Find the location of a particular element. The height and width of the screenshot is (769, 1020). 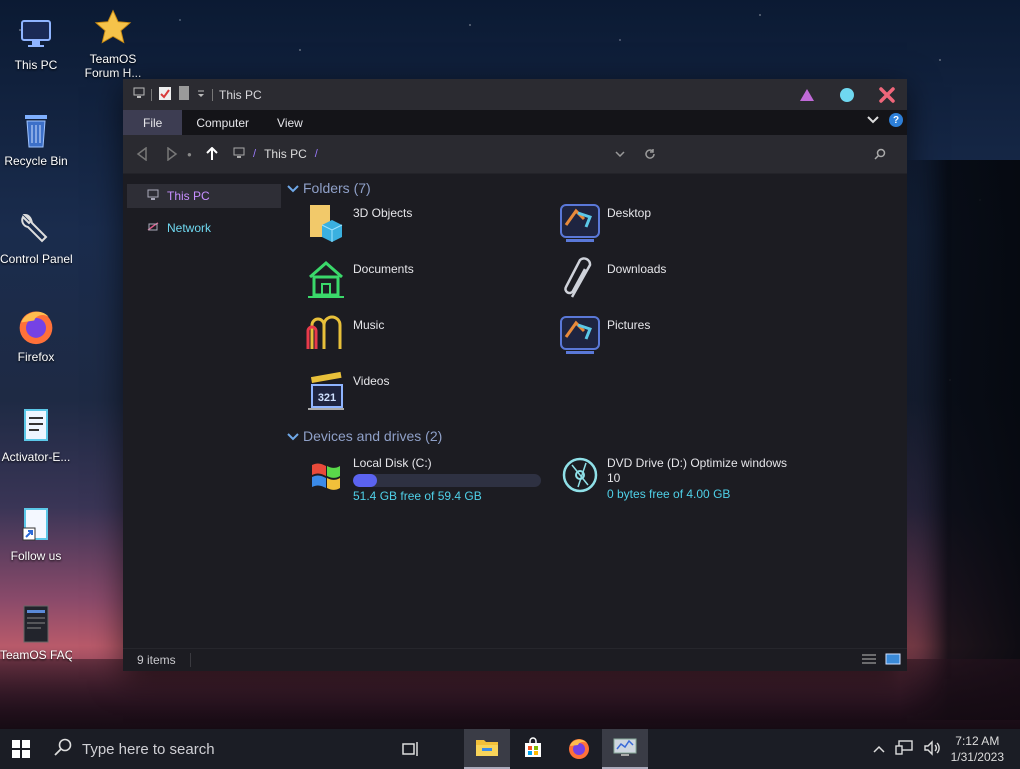

divider is located at coordinates (151, 94).